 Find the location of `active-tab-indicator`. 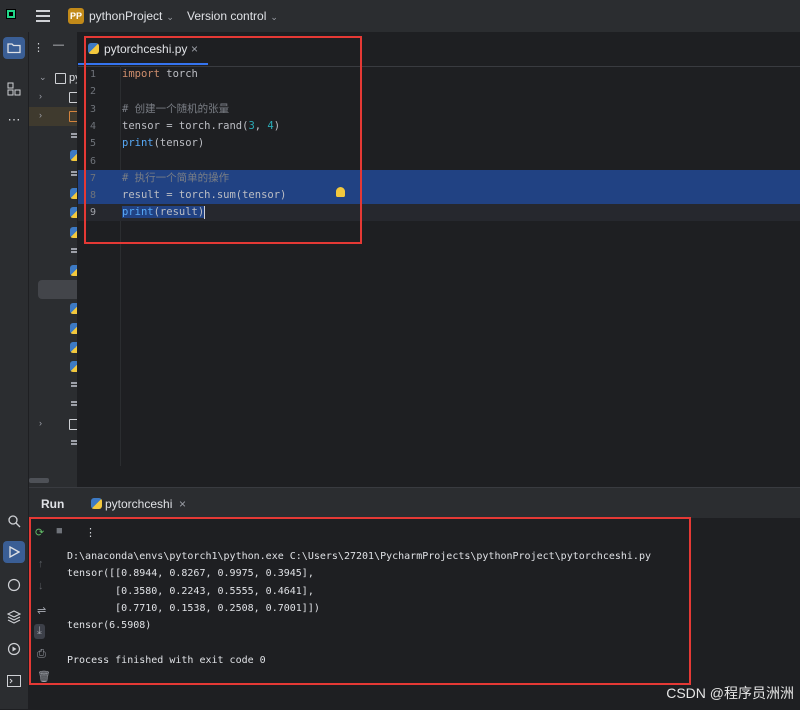

active-tab-indicator is located at coordinates (143, 64).